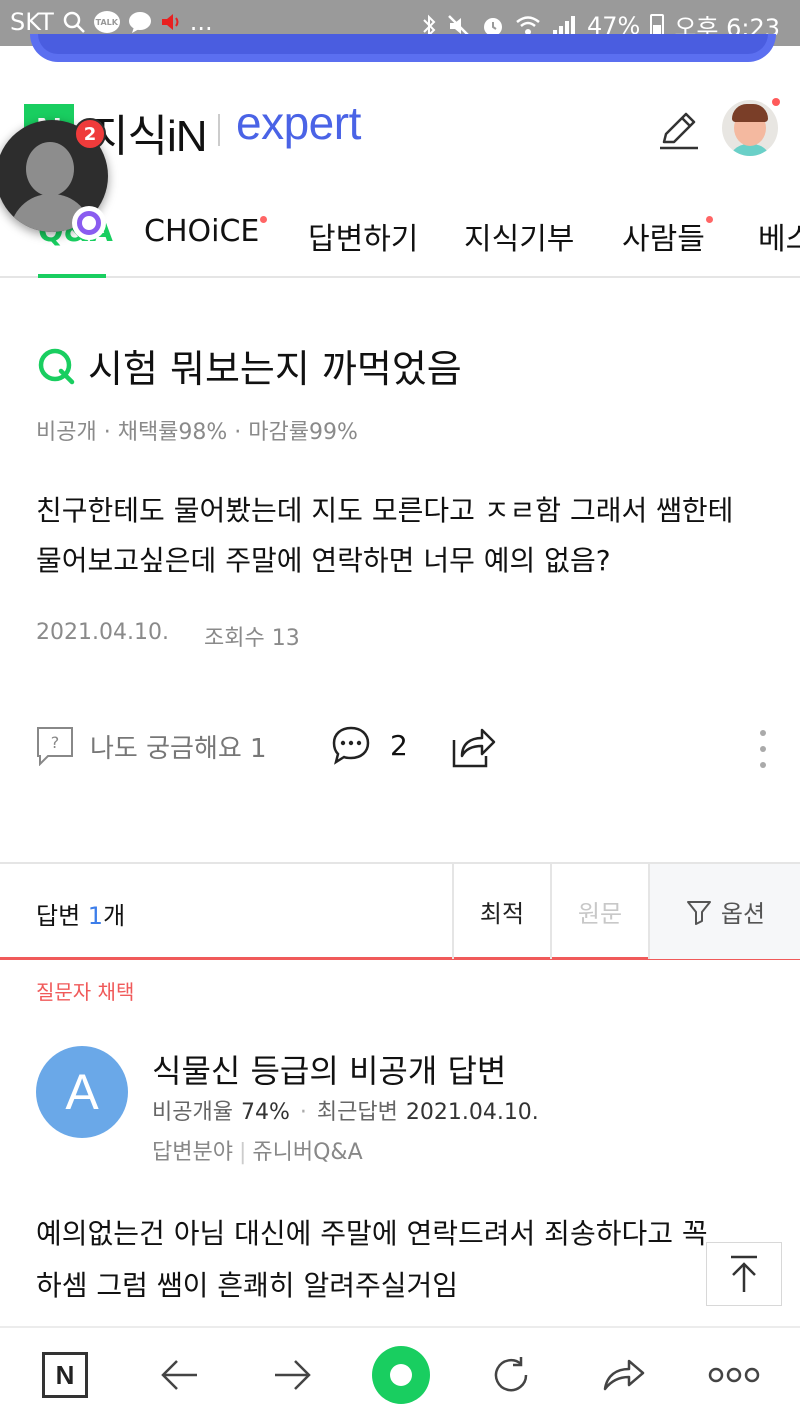 This screenshot has height=1422, width=800. I want to click on private-rate-label: 비공개율, so click(192, 1112).